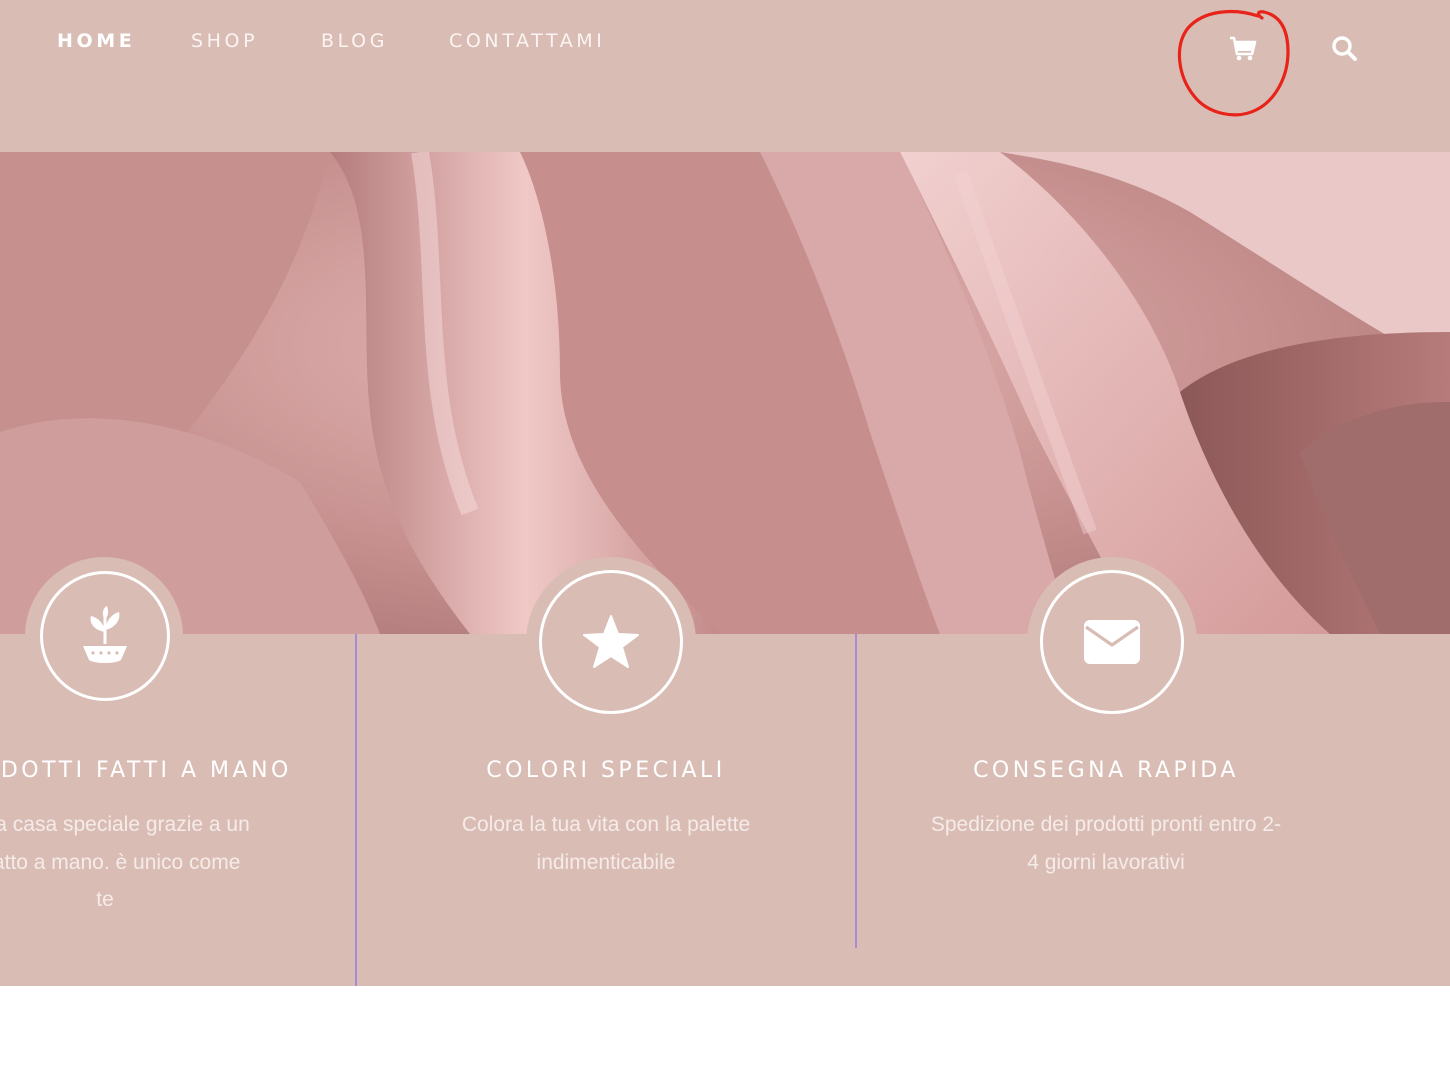 The image size is (1450, 1080). I want to click on feature-title: CONSEGNA RAPIDA, so click(1106, 770).